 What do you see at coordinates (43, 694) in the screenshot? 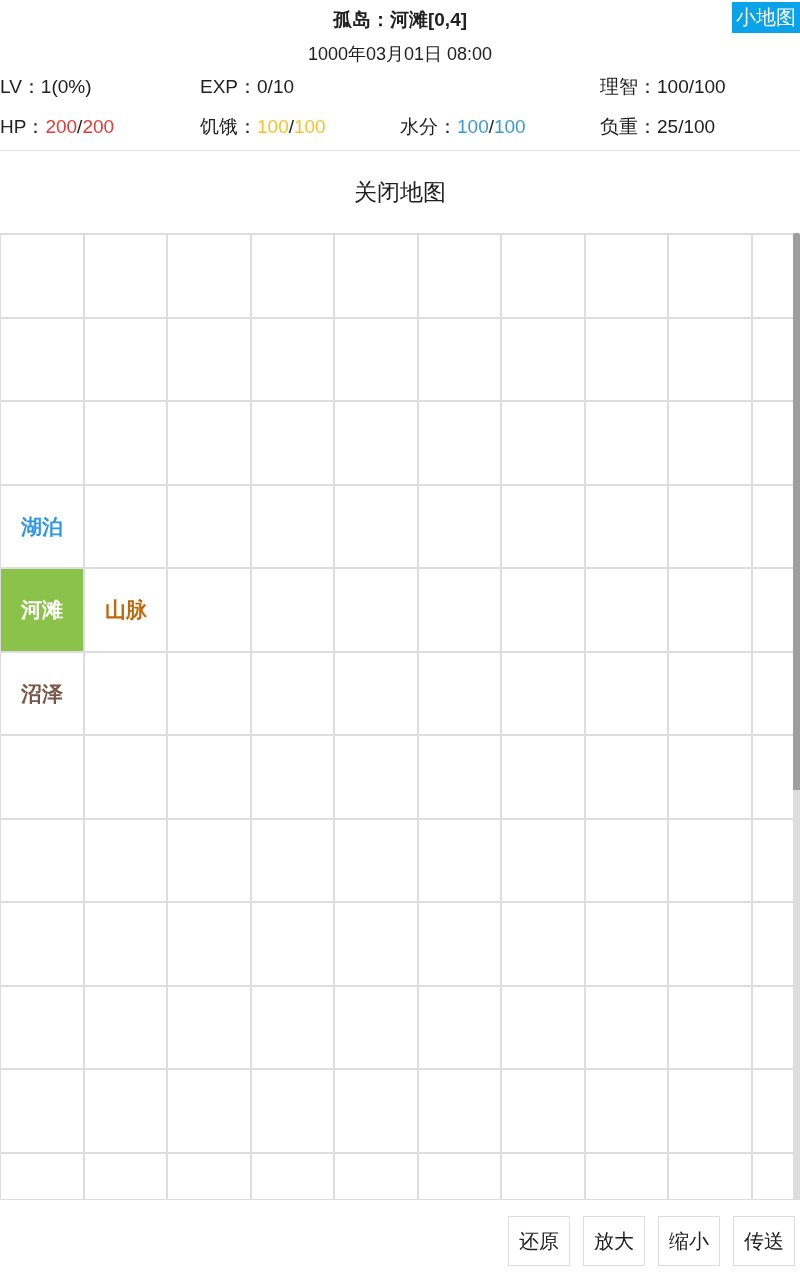
I see `map-cell: 沼泽` at bounding box center [43, 694].